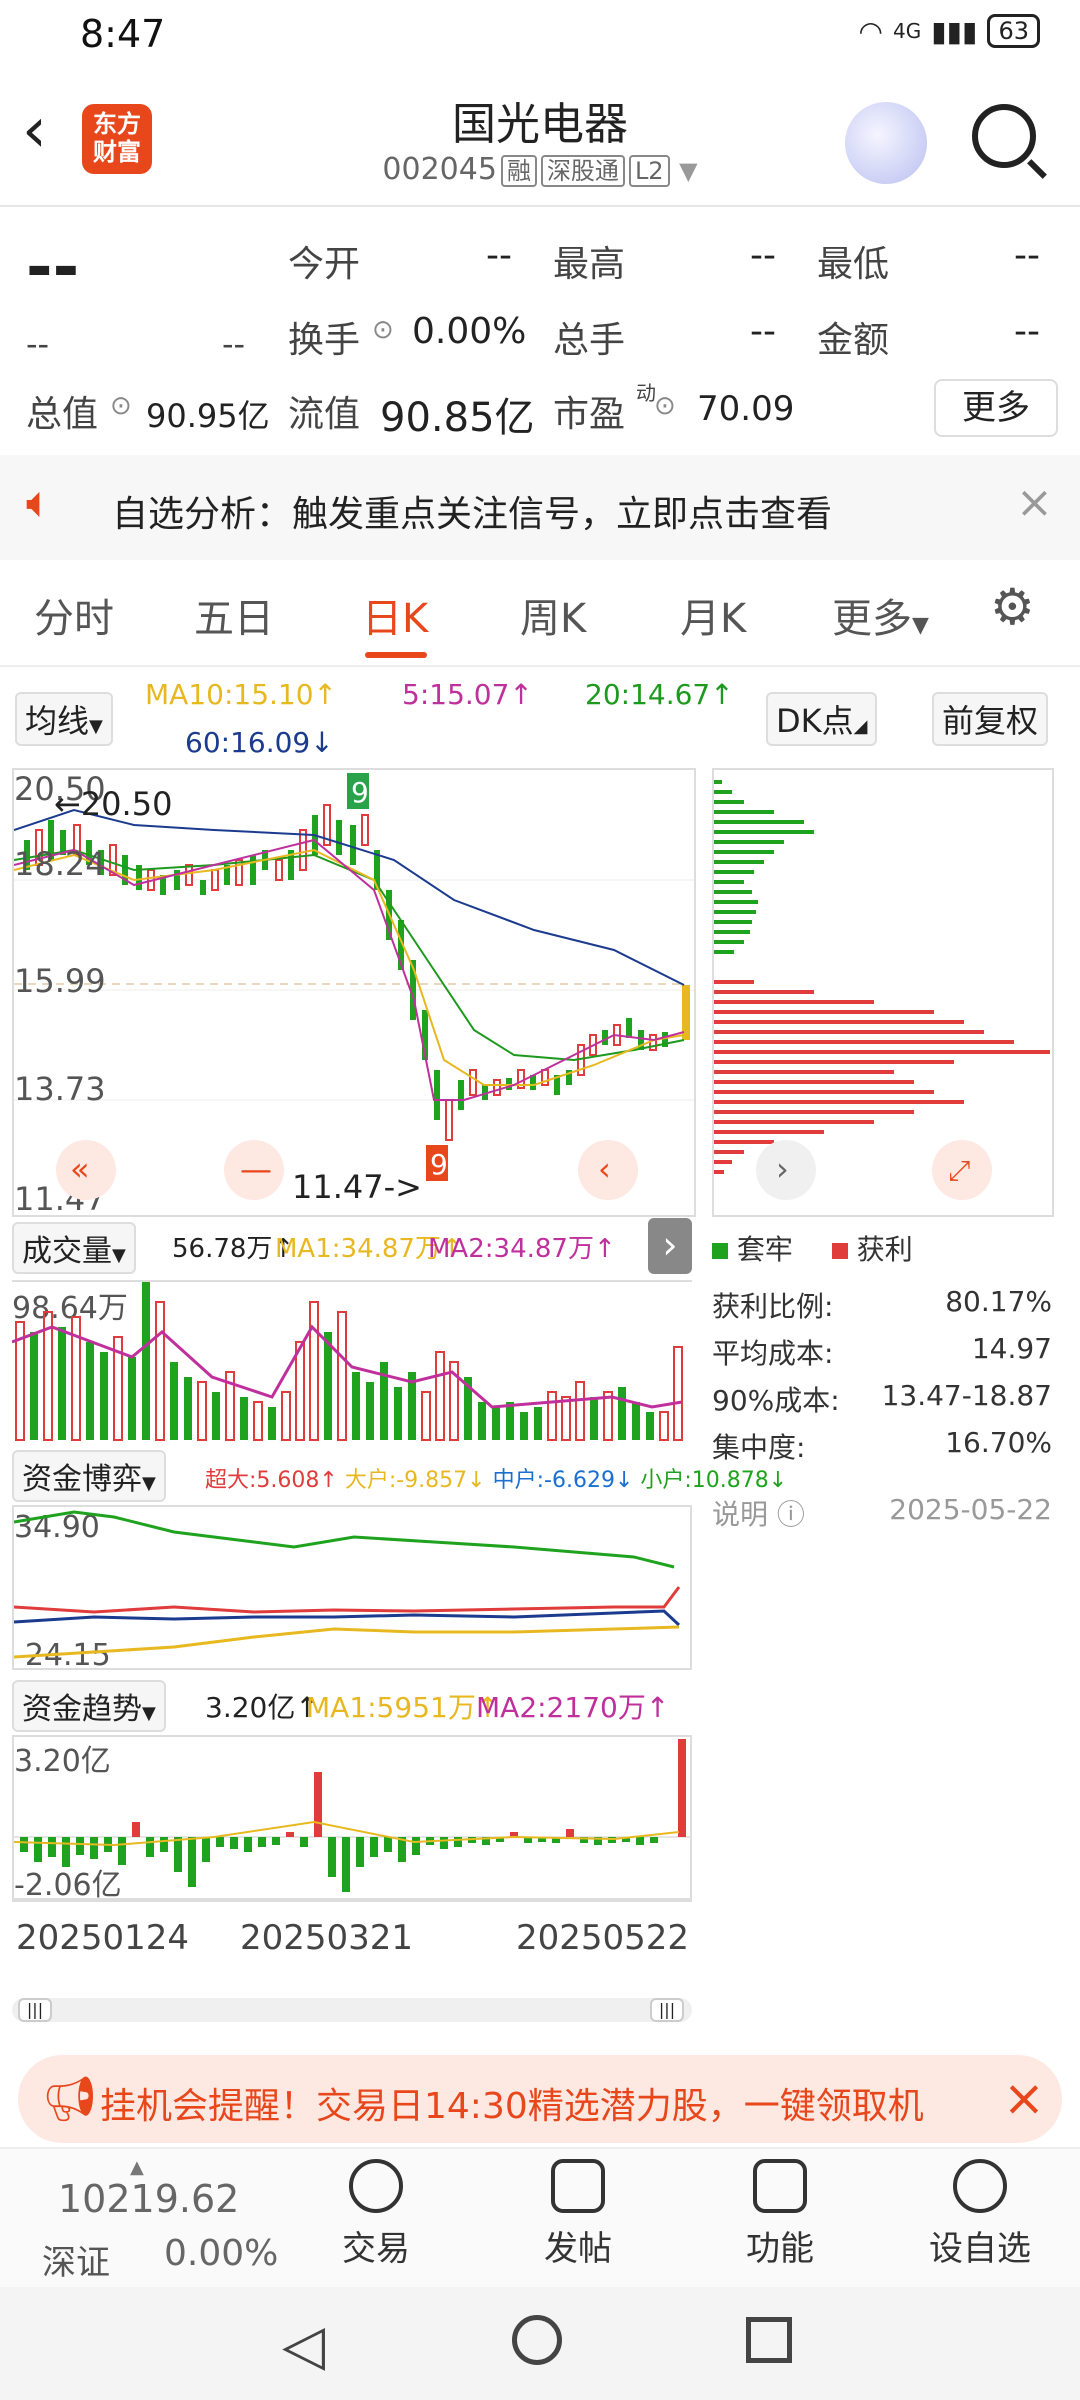  What do you see at coordinates (886, 143) in the screenshot?
I see `robot-assistant-icon` at bounding box center [886, 143].